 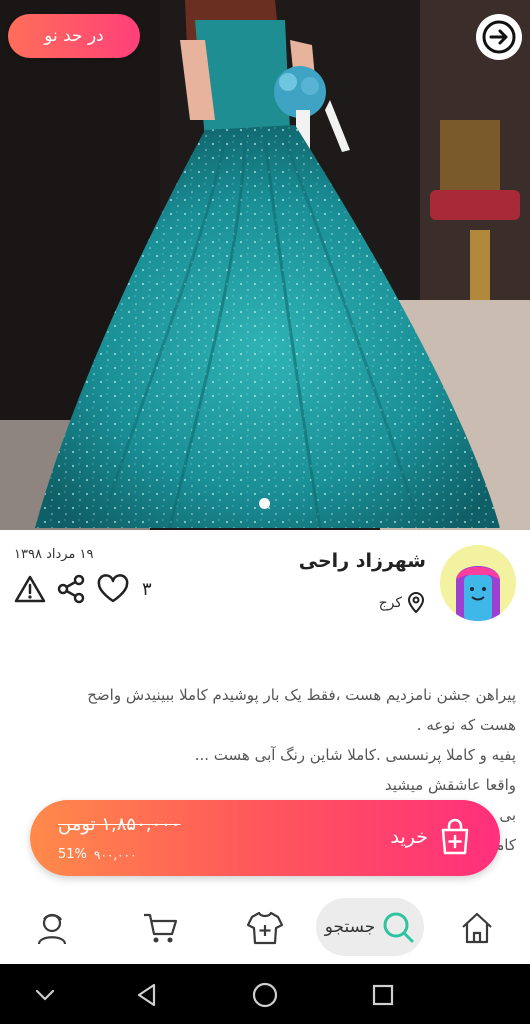 I want to click on home-icon, so click(x=477, y=928).